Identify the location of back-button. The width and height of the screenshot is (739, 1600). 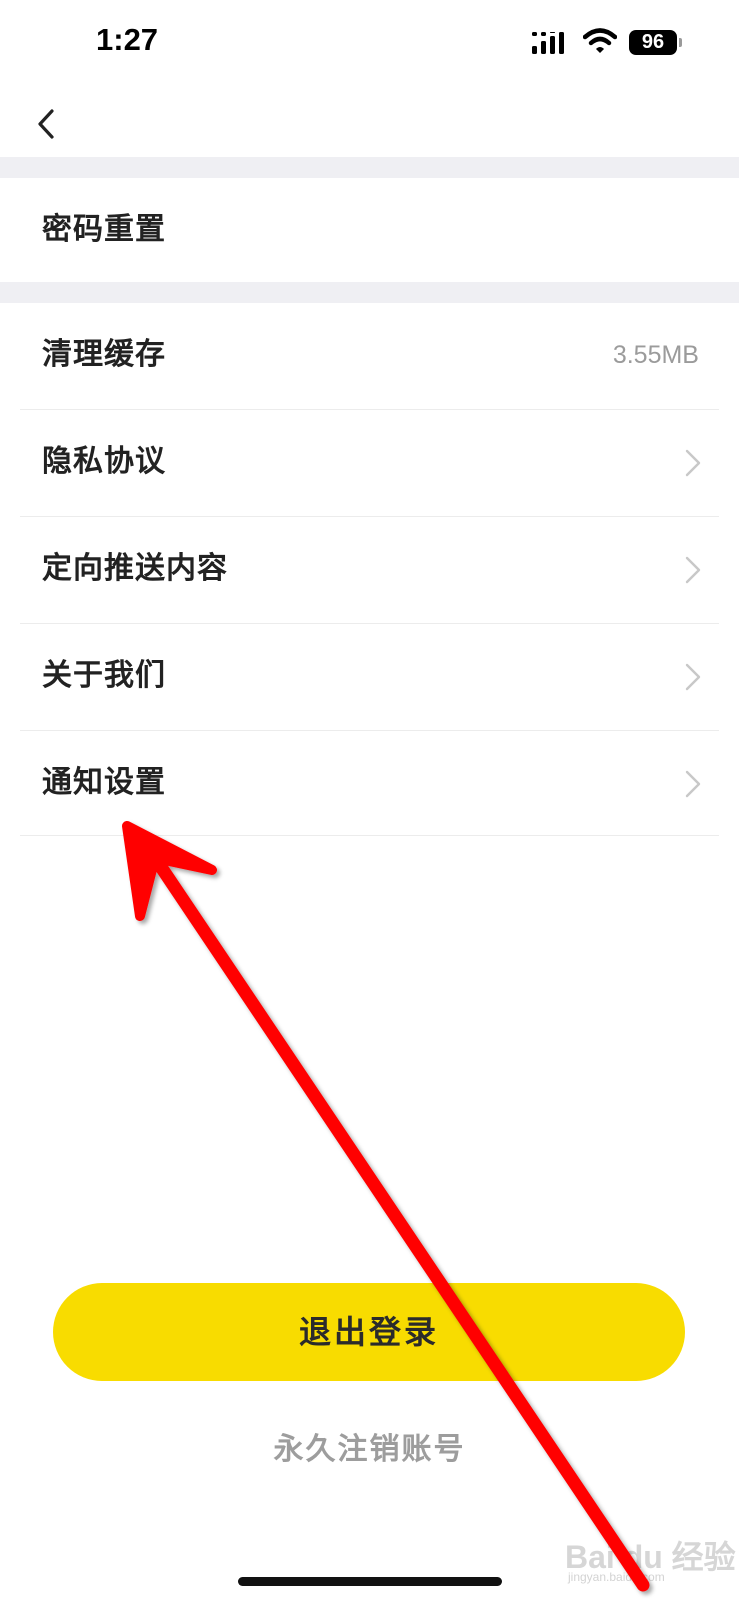
(48, 123).